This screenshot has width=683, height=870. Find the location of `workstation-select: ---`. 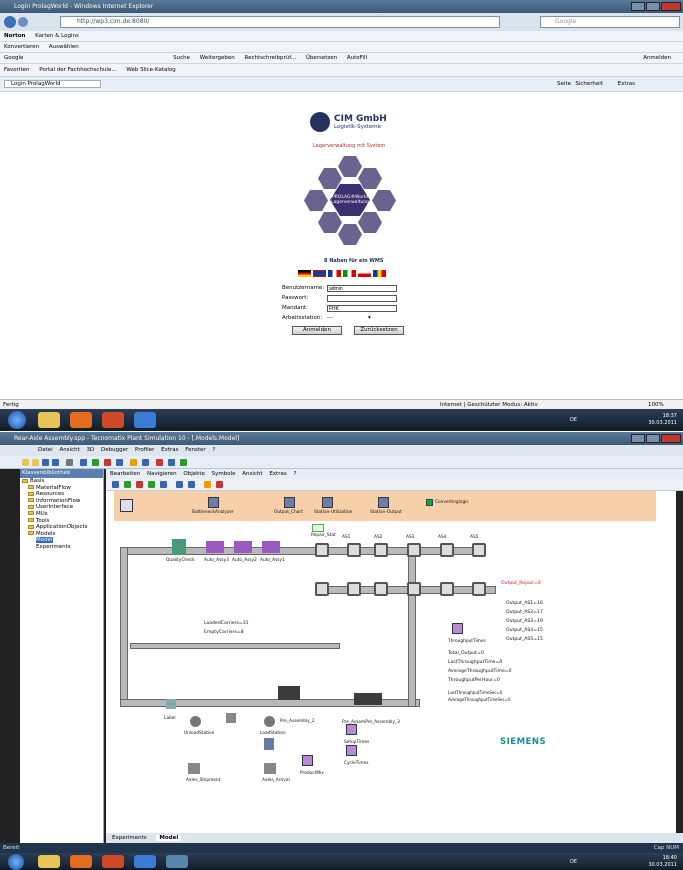

workstation-select: --- is located at coordinates (347, 318).